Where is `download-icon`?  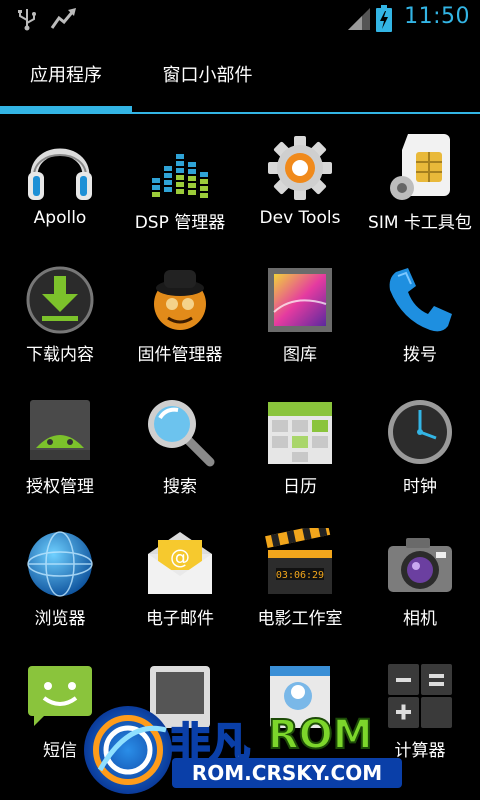
download-icon is located at coordinates (60, 300).